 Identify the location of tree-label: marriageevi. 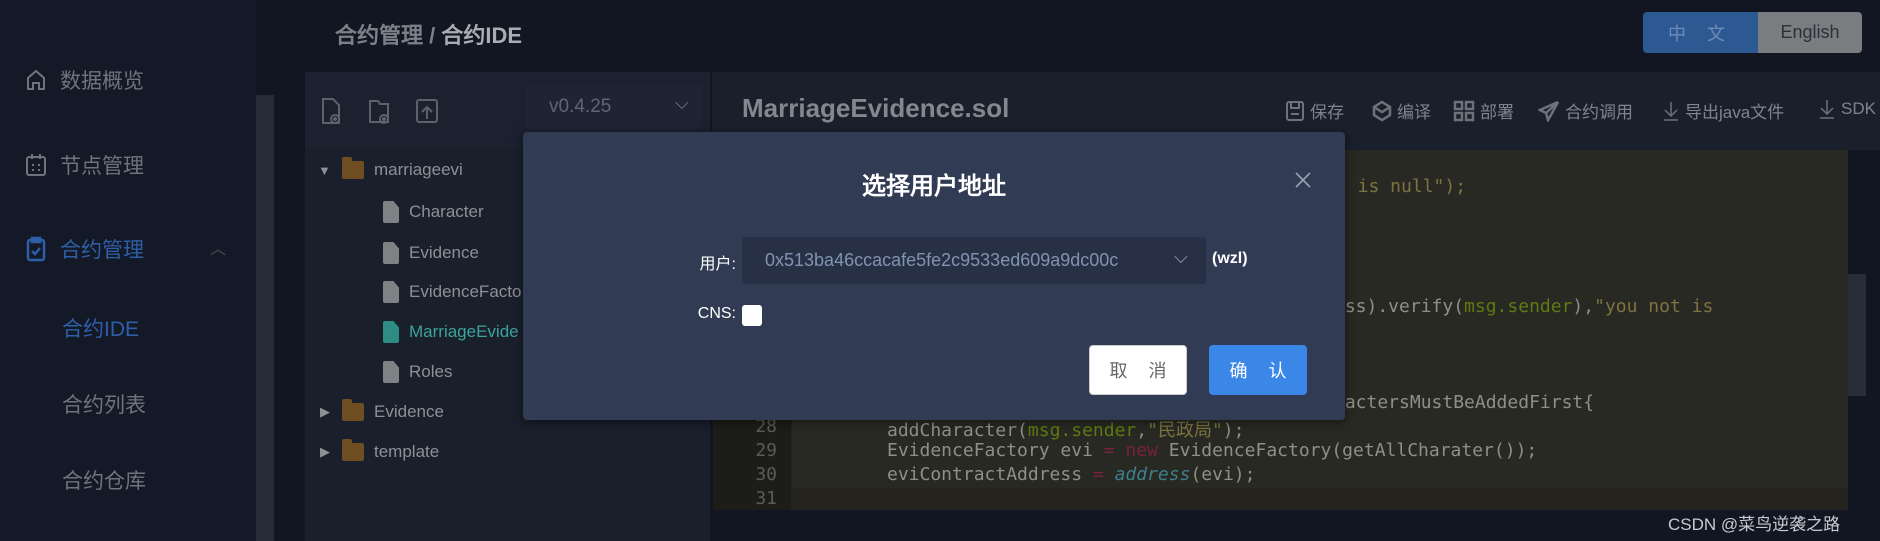
(418, 169).